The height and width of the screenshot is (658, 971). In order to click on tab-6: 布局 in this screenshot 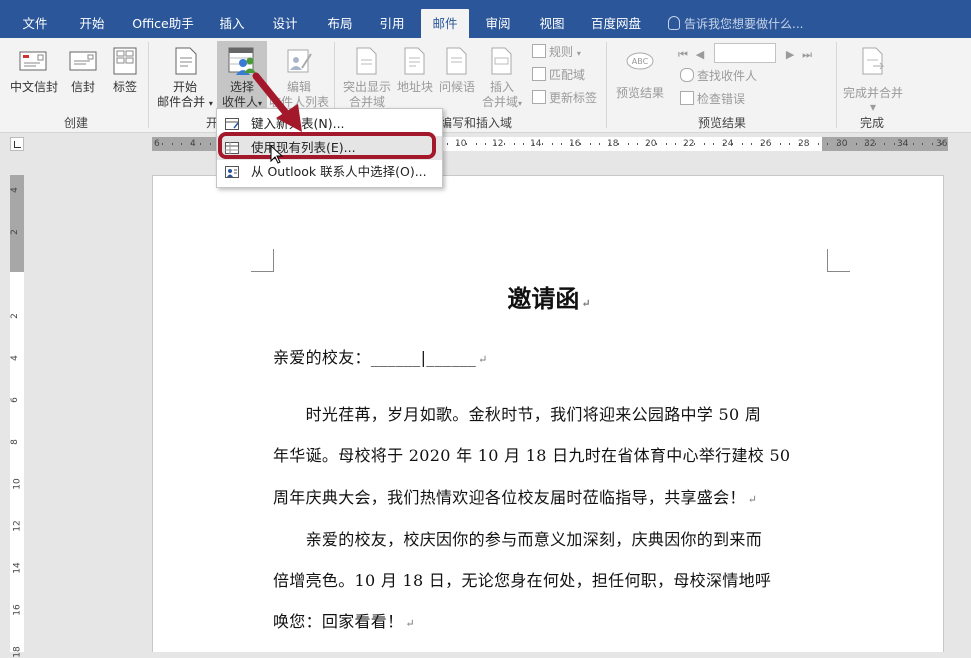, I will do `click(340, 23)`.